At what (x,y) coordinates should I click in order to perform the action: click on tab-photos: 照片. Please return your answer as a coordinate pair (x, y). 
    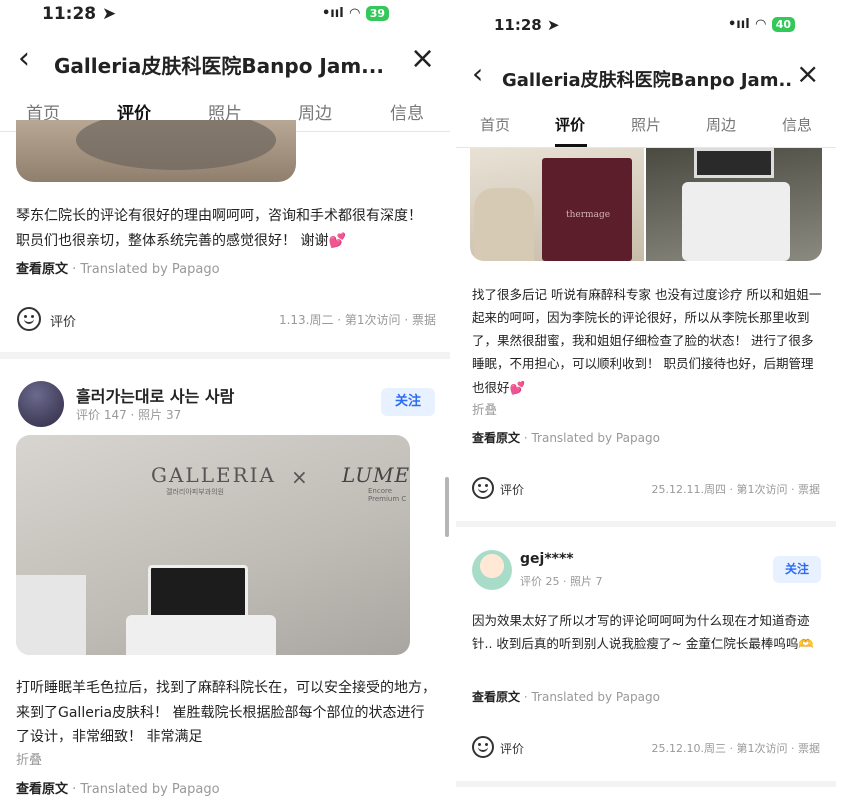
    Looking at the image, I should click on (646, 124).